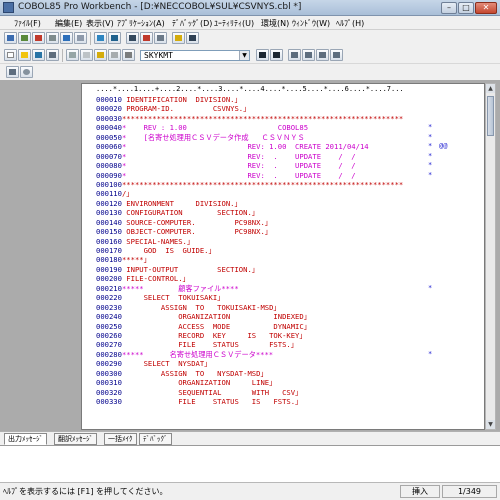 This screenshot has width=500, height=500. Describe the element at coordinates (486, 8) in the screenshot. I see `close-button: ✕` at that location.